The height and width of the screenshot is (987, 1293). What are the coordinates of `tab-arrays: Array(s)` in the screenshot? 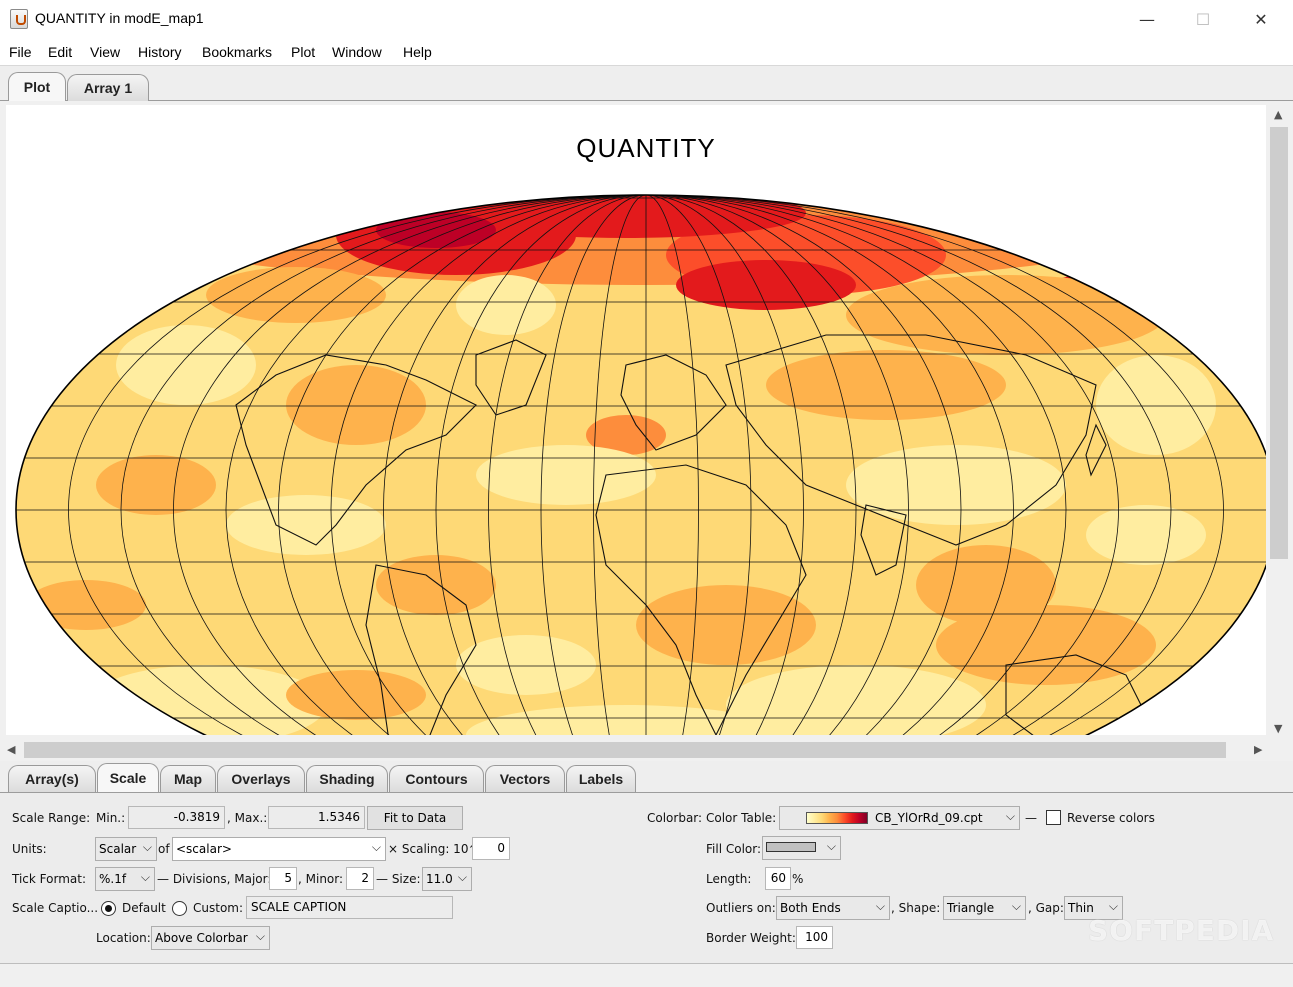 It's located at (52, 778).